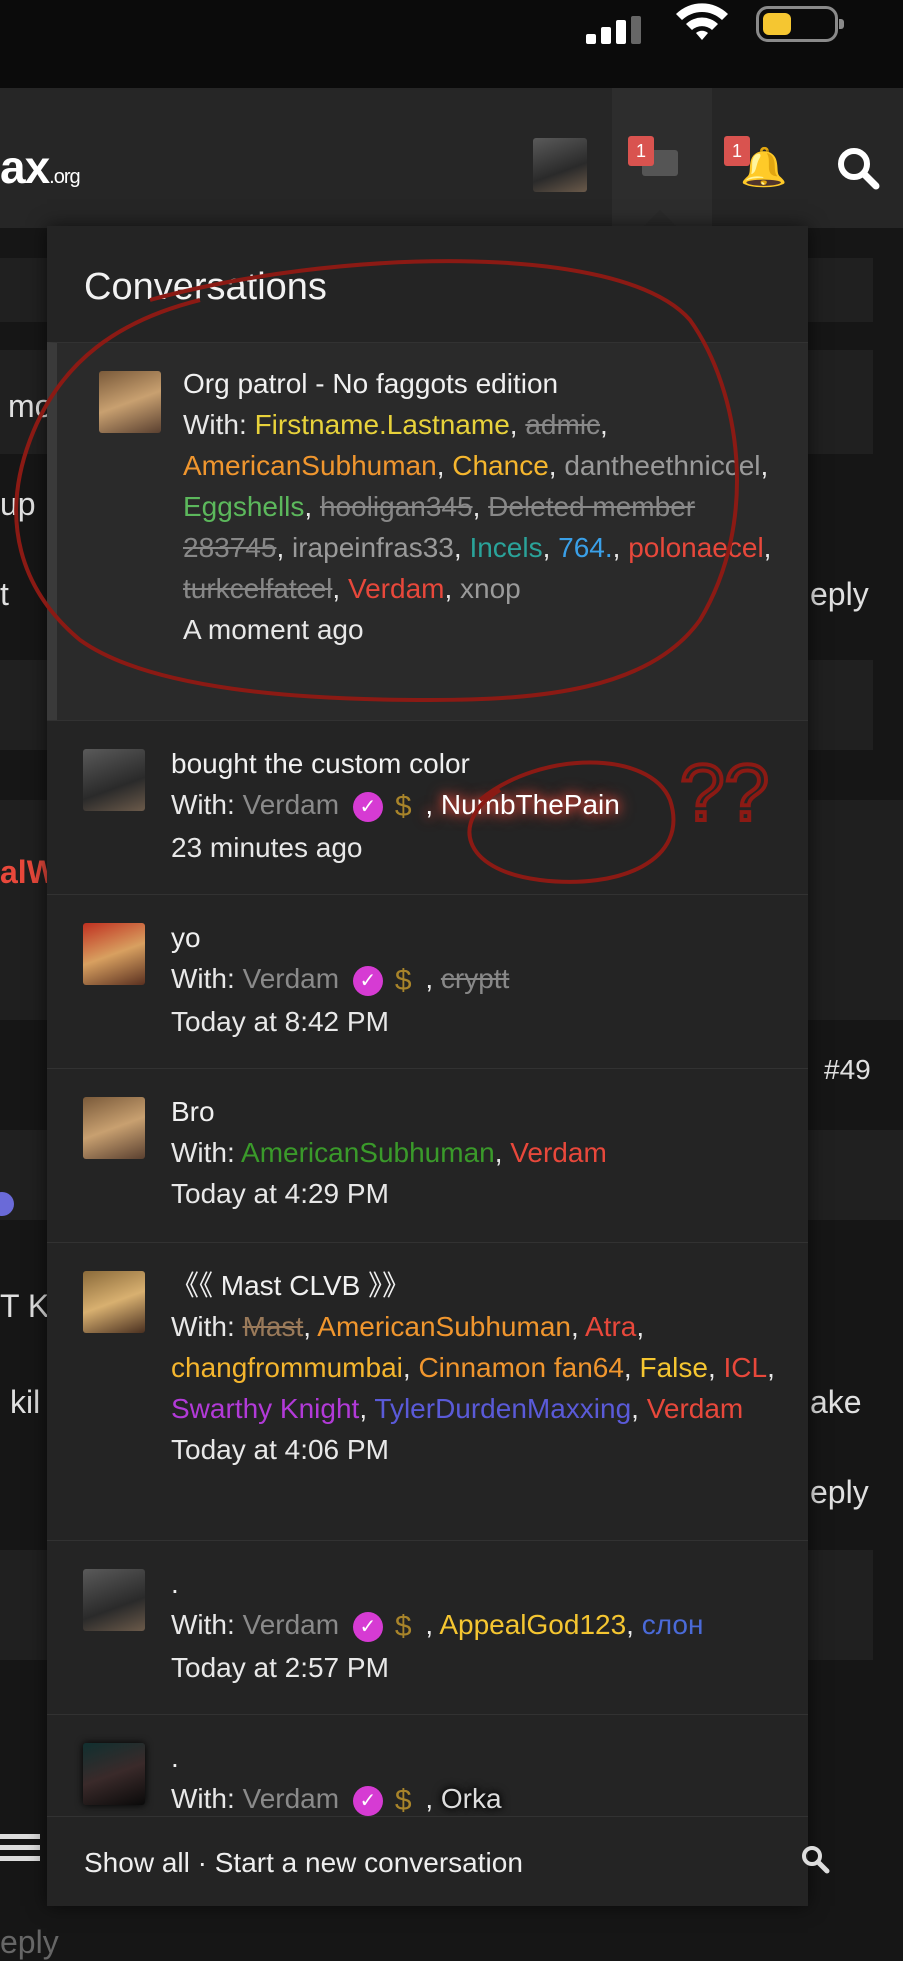 This screenshot has width=903, height=1961. What do you see at coordinates (673, 1367) in the screenshot?
I see `participant-name: False` at bounding box center [673, 1367].